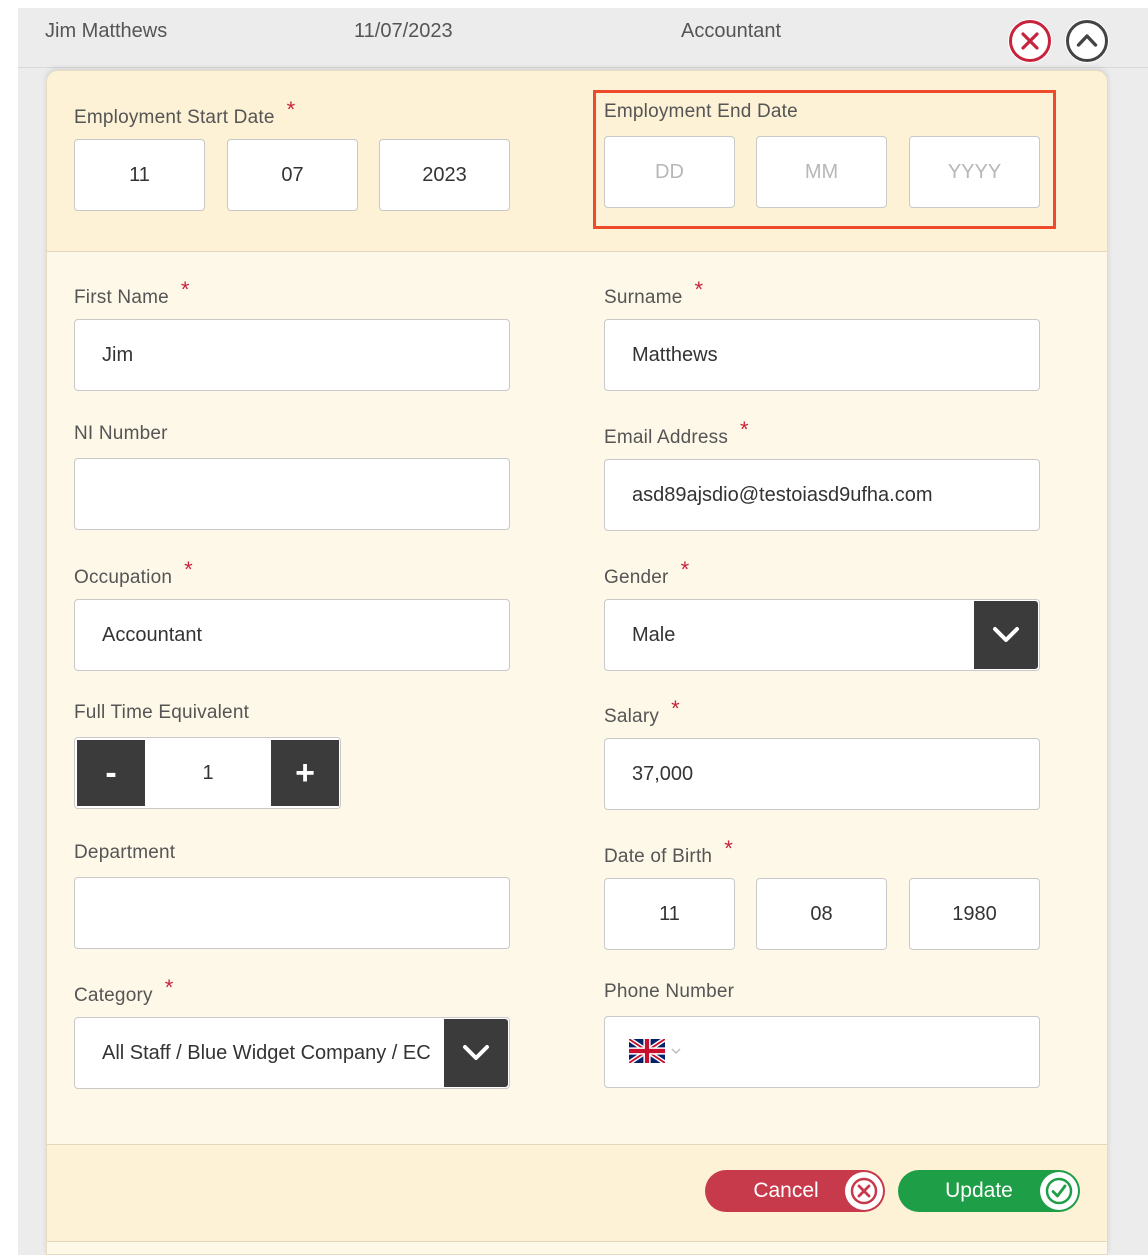 The width and height of the screenshot is (1148, 1255). What do you see at coordinates (822, 495) in the screenshot?
I see `email-input: asd89ajsdio@testoiasd9ufha.com` at bounding box center [822, 495].